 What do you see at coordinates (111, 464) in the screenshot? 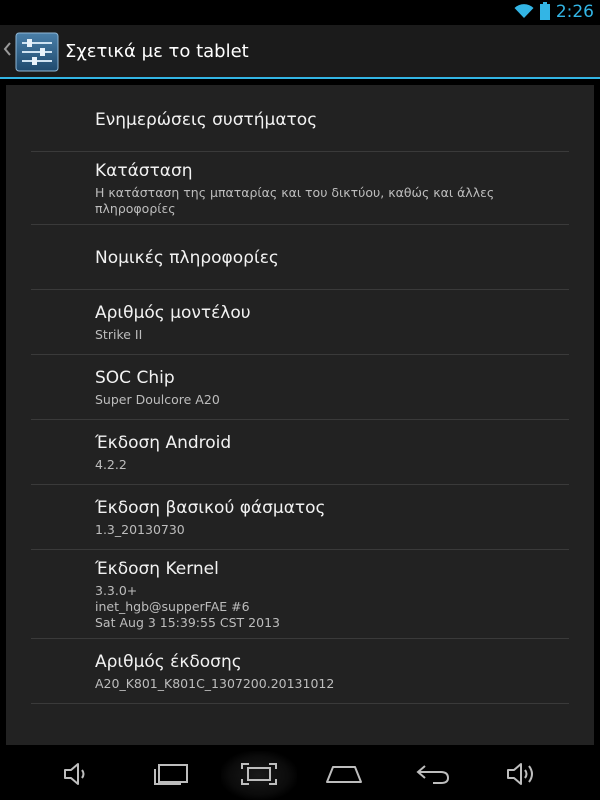
I see `pref-summary: 4.2.2` at bounding box center [111, 464].